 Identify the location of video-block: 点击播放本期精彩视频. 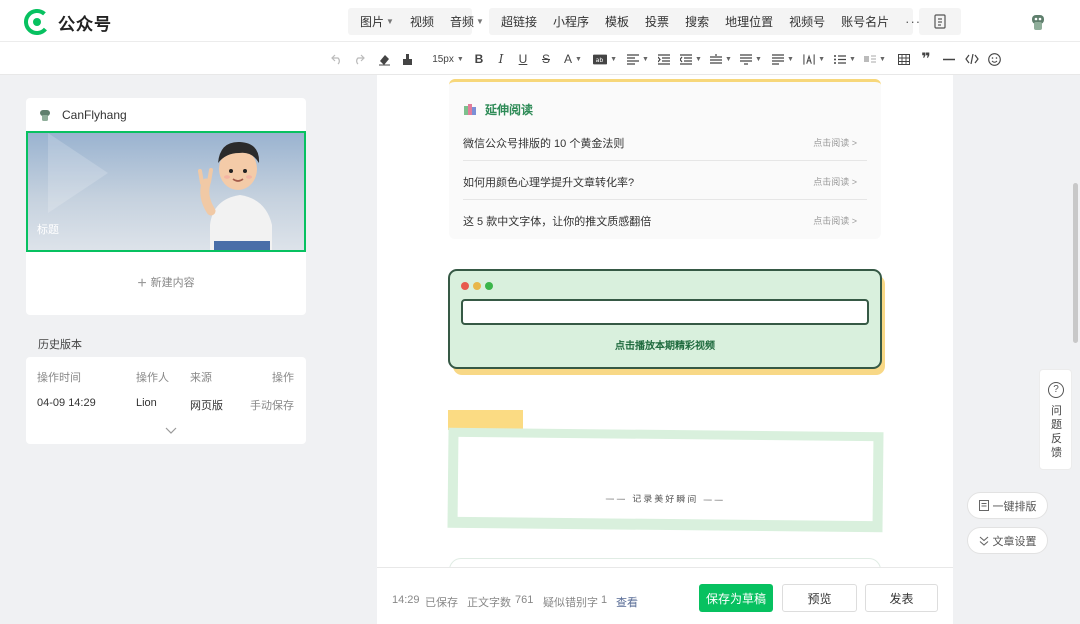
(665, 319).